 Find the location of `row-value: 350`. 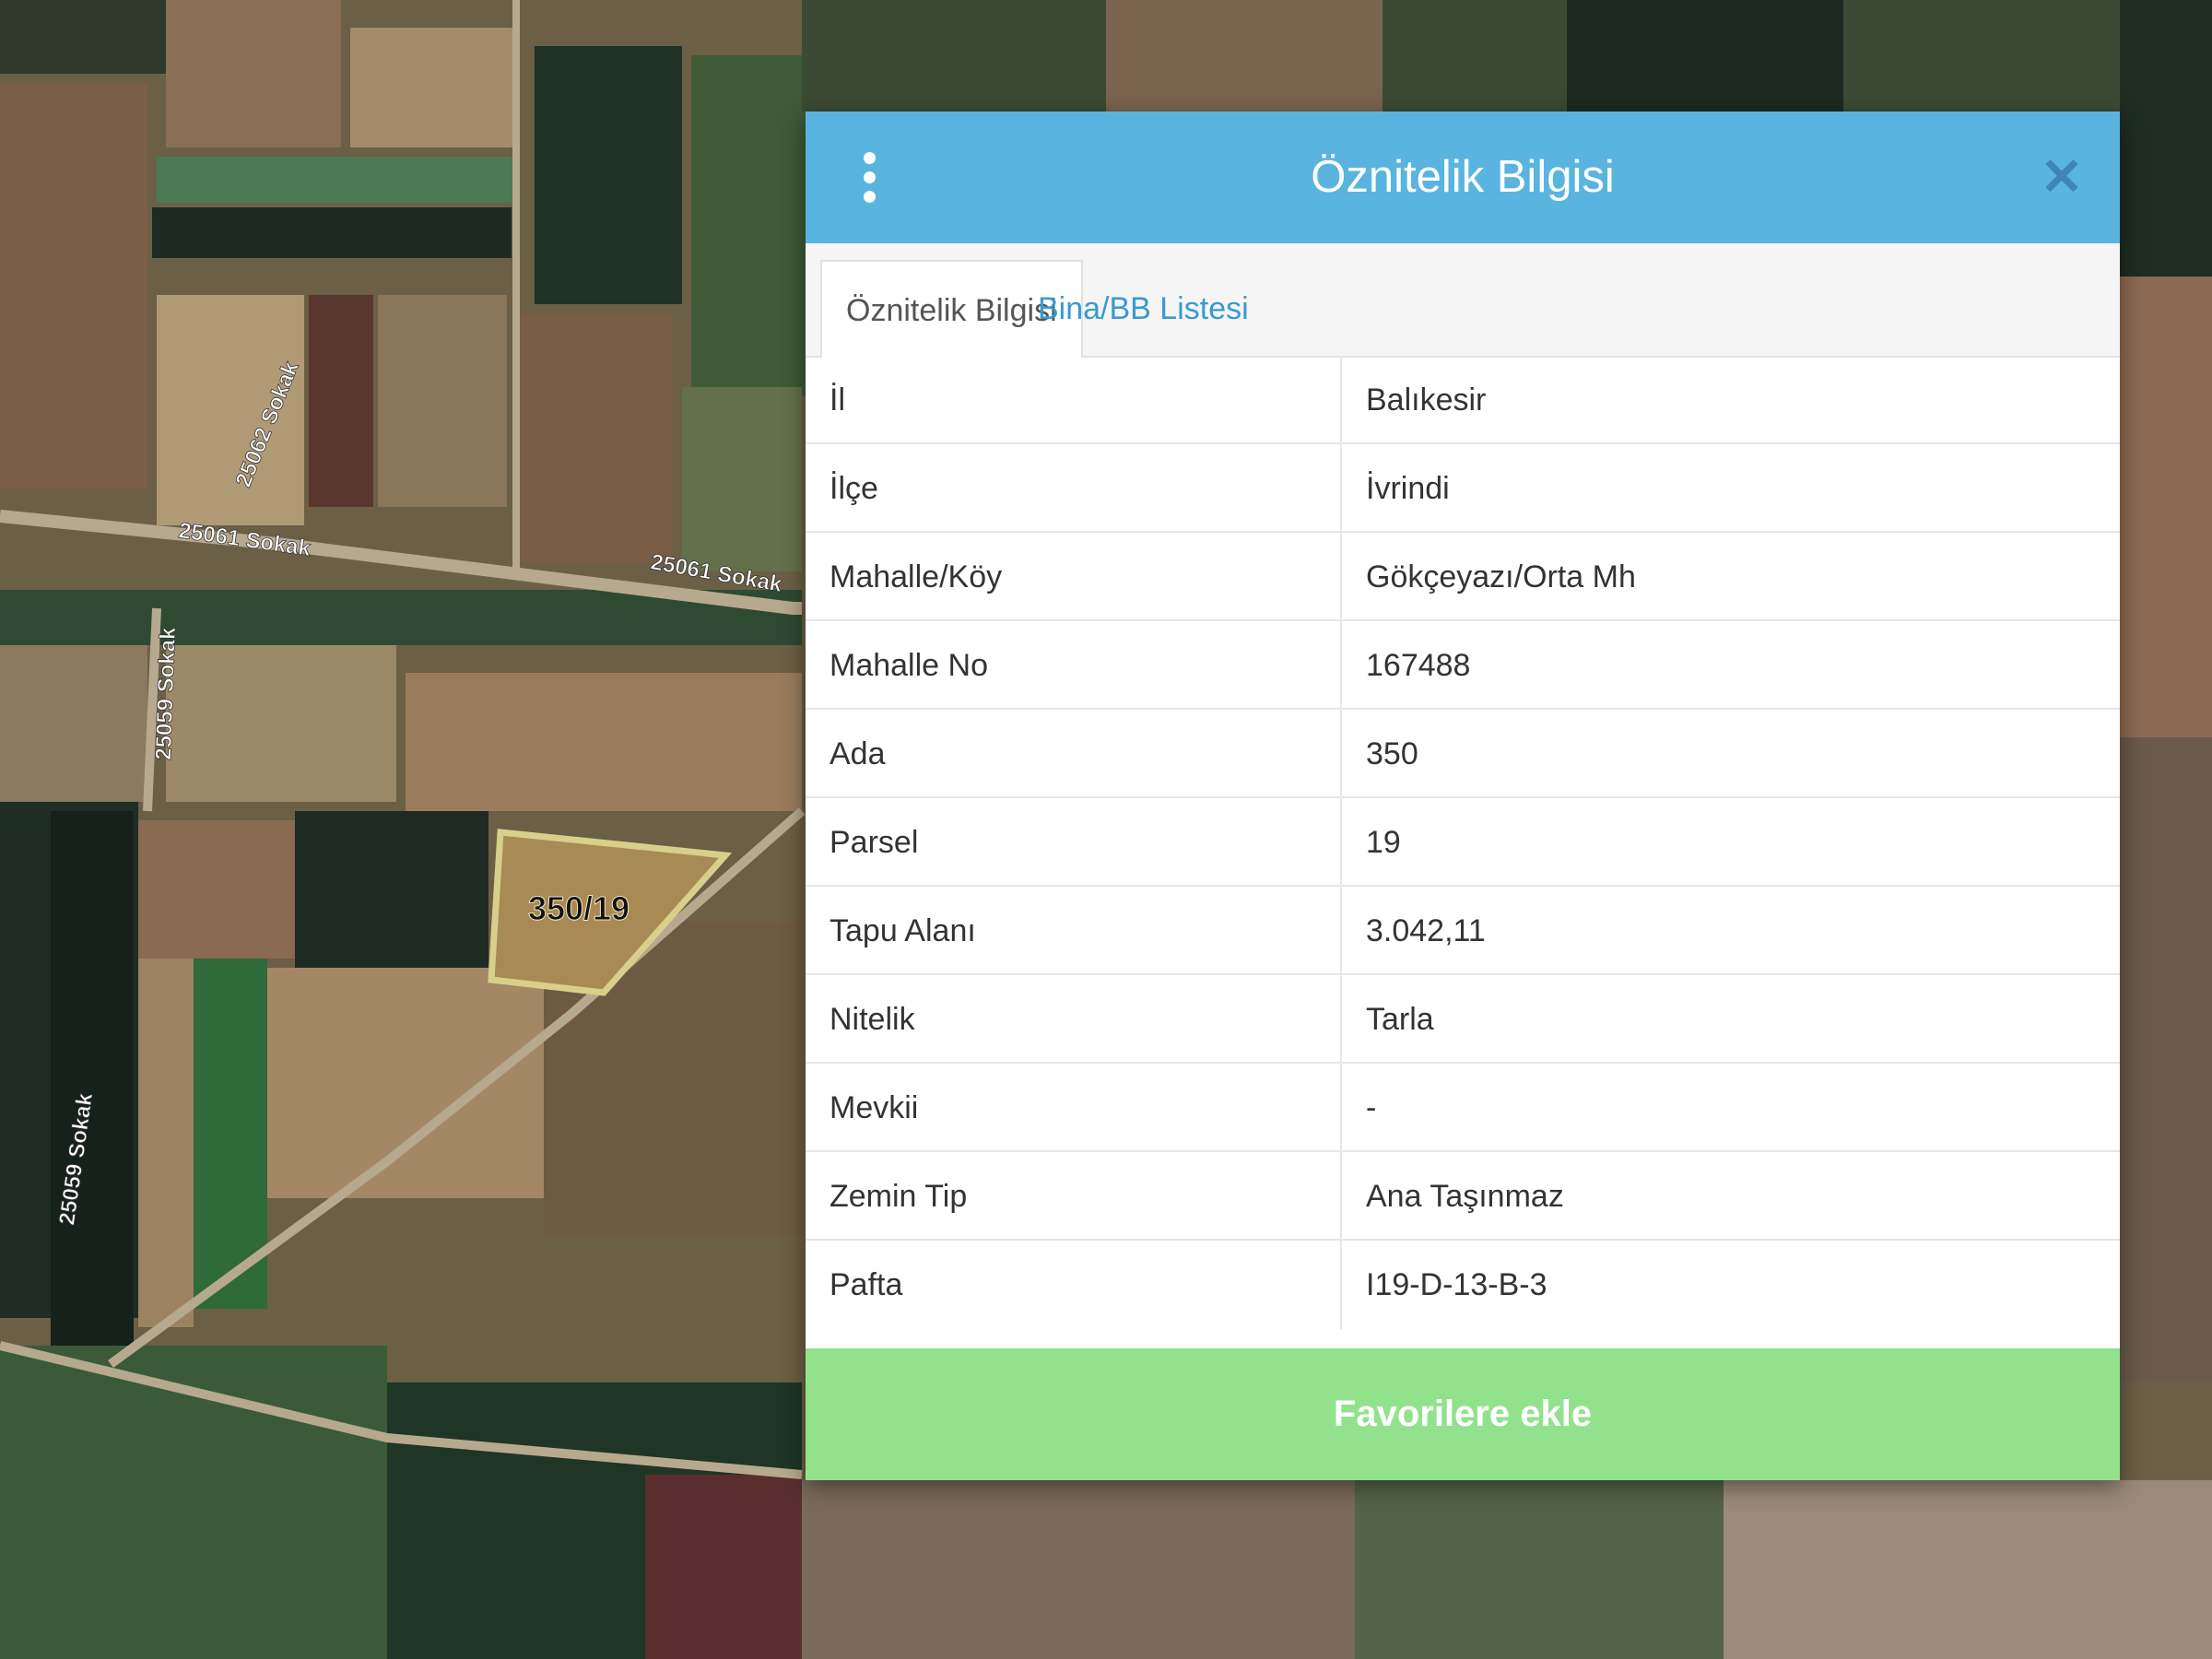

row-value: 350 is located at coordinates (1392, 753).